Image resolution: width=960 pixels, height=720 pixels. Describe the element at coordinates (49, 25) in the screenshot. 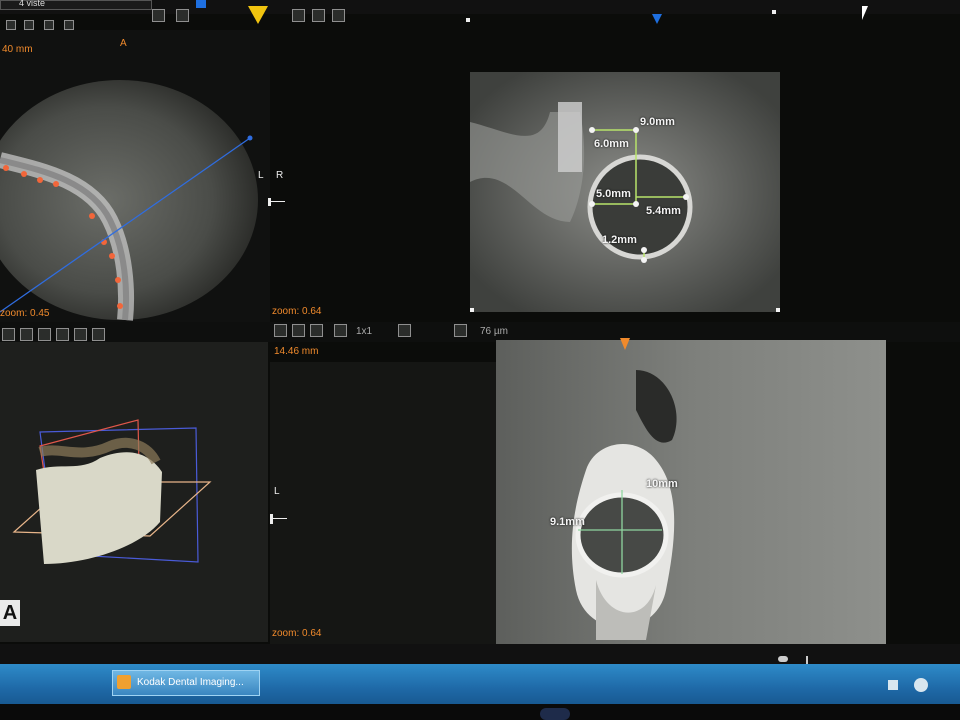

I see `tool-3-icon` at that location.